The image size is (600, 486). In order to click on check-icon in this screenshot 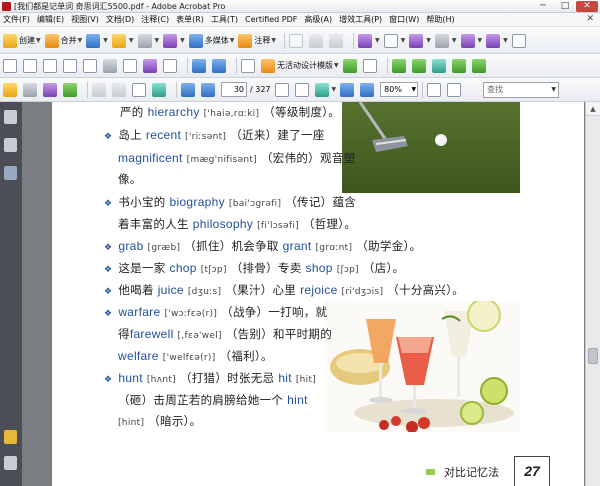, I will do `click(349, 65)`.